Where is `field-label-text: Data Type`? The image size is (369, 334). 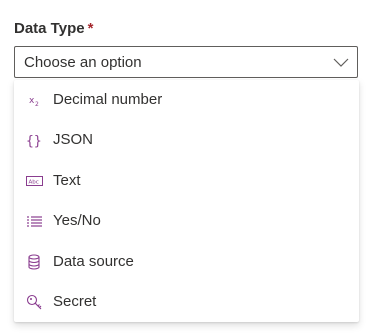 field-label-text: Data Type is located at coordinates (49, 28).